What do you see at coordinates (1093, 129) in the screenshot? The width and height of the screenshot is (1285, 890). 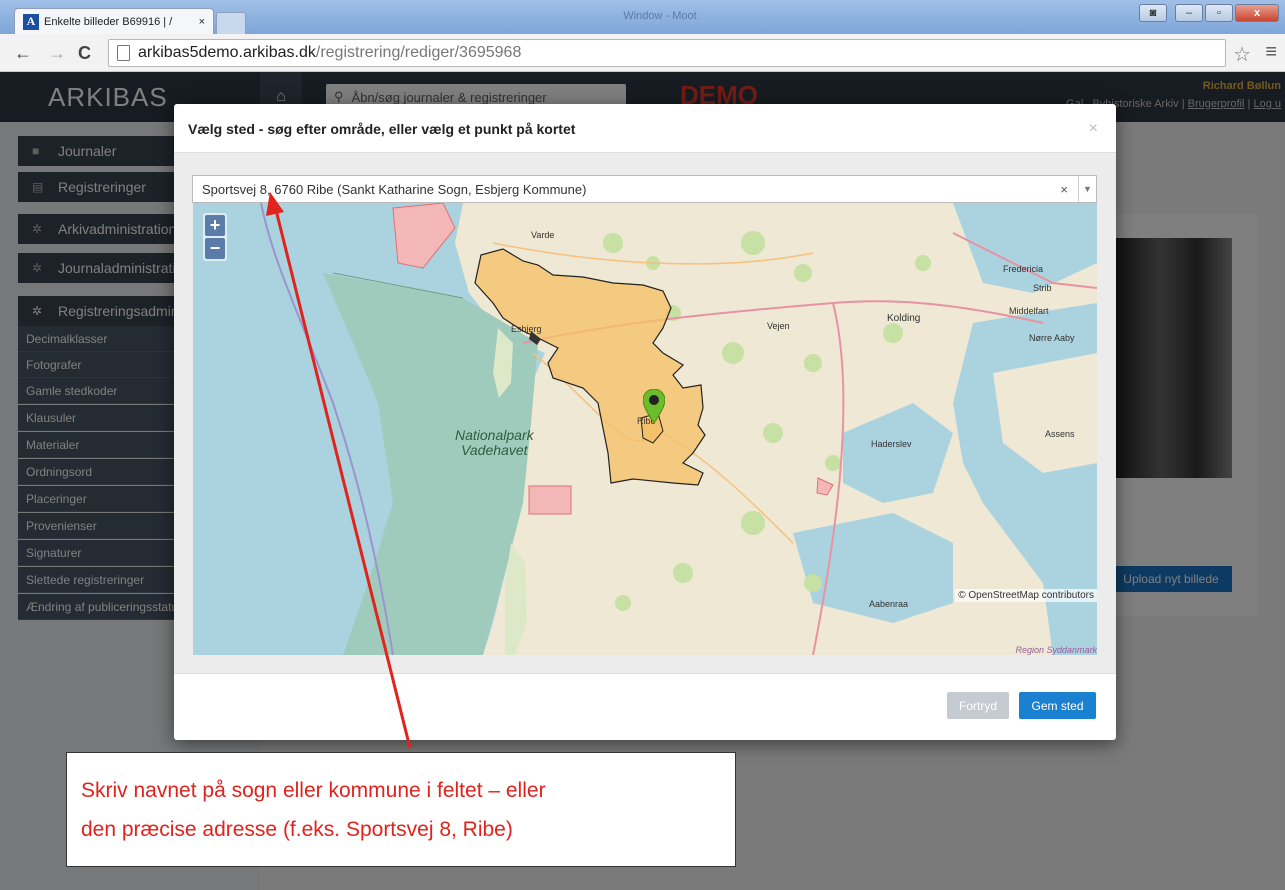 I see `dialog-close-icon: ×` at bounding box center [1093, 129].